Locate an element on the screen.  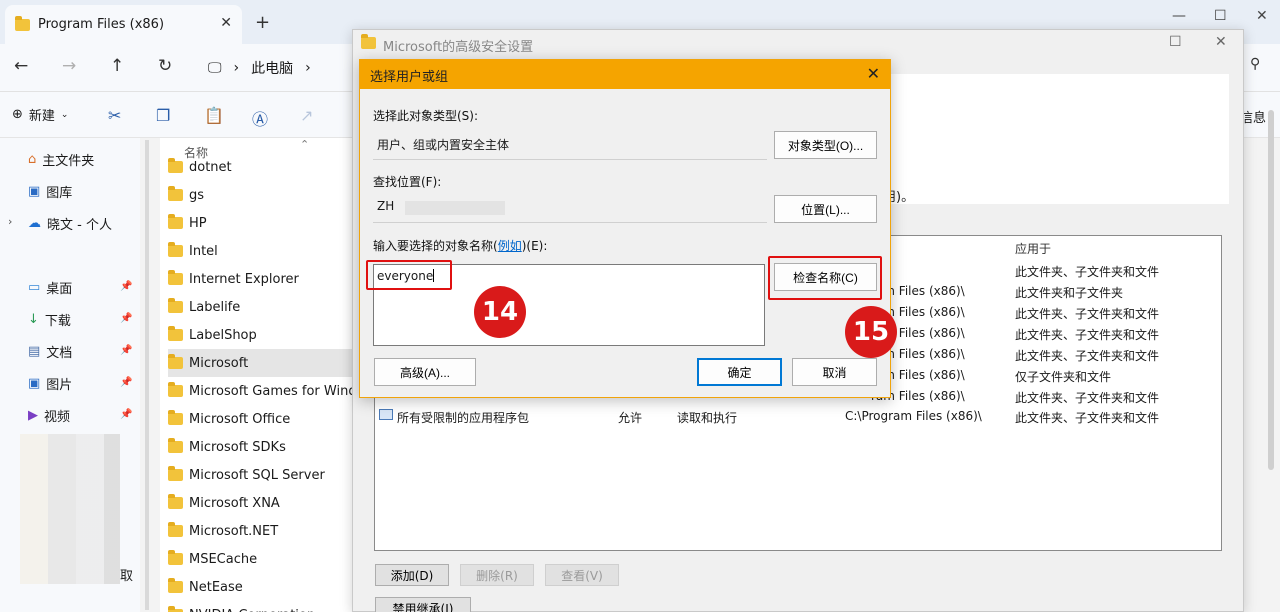
nav-label: 视频 is located at coordinates (57, 417).